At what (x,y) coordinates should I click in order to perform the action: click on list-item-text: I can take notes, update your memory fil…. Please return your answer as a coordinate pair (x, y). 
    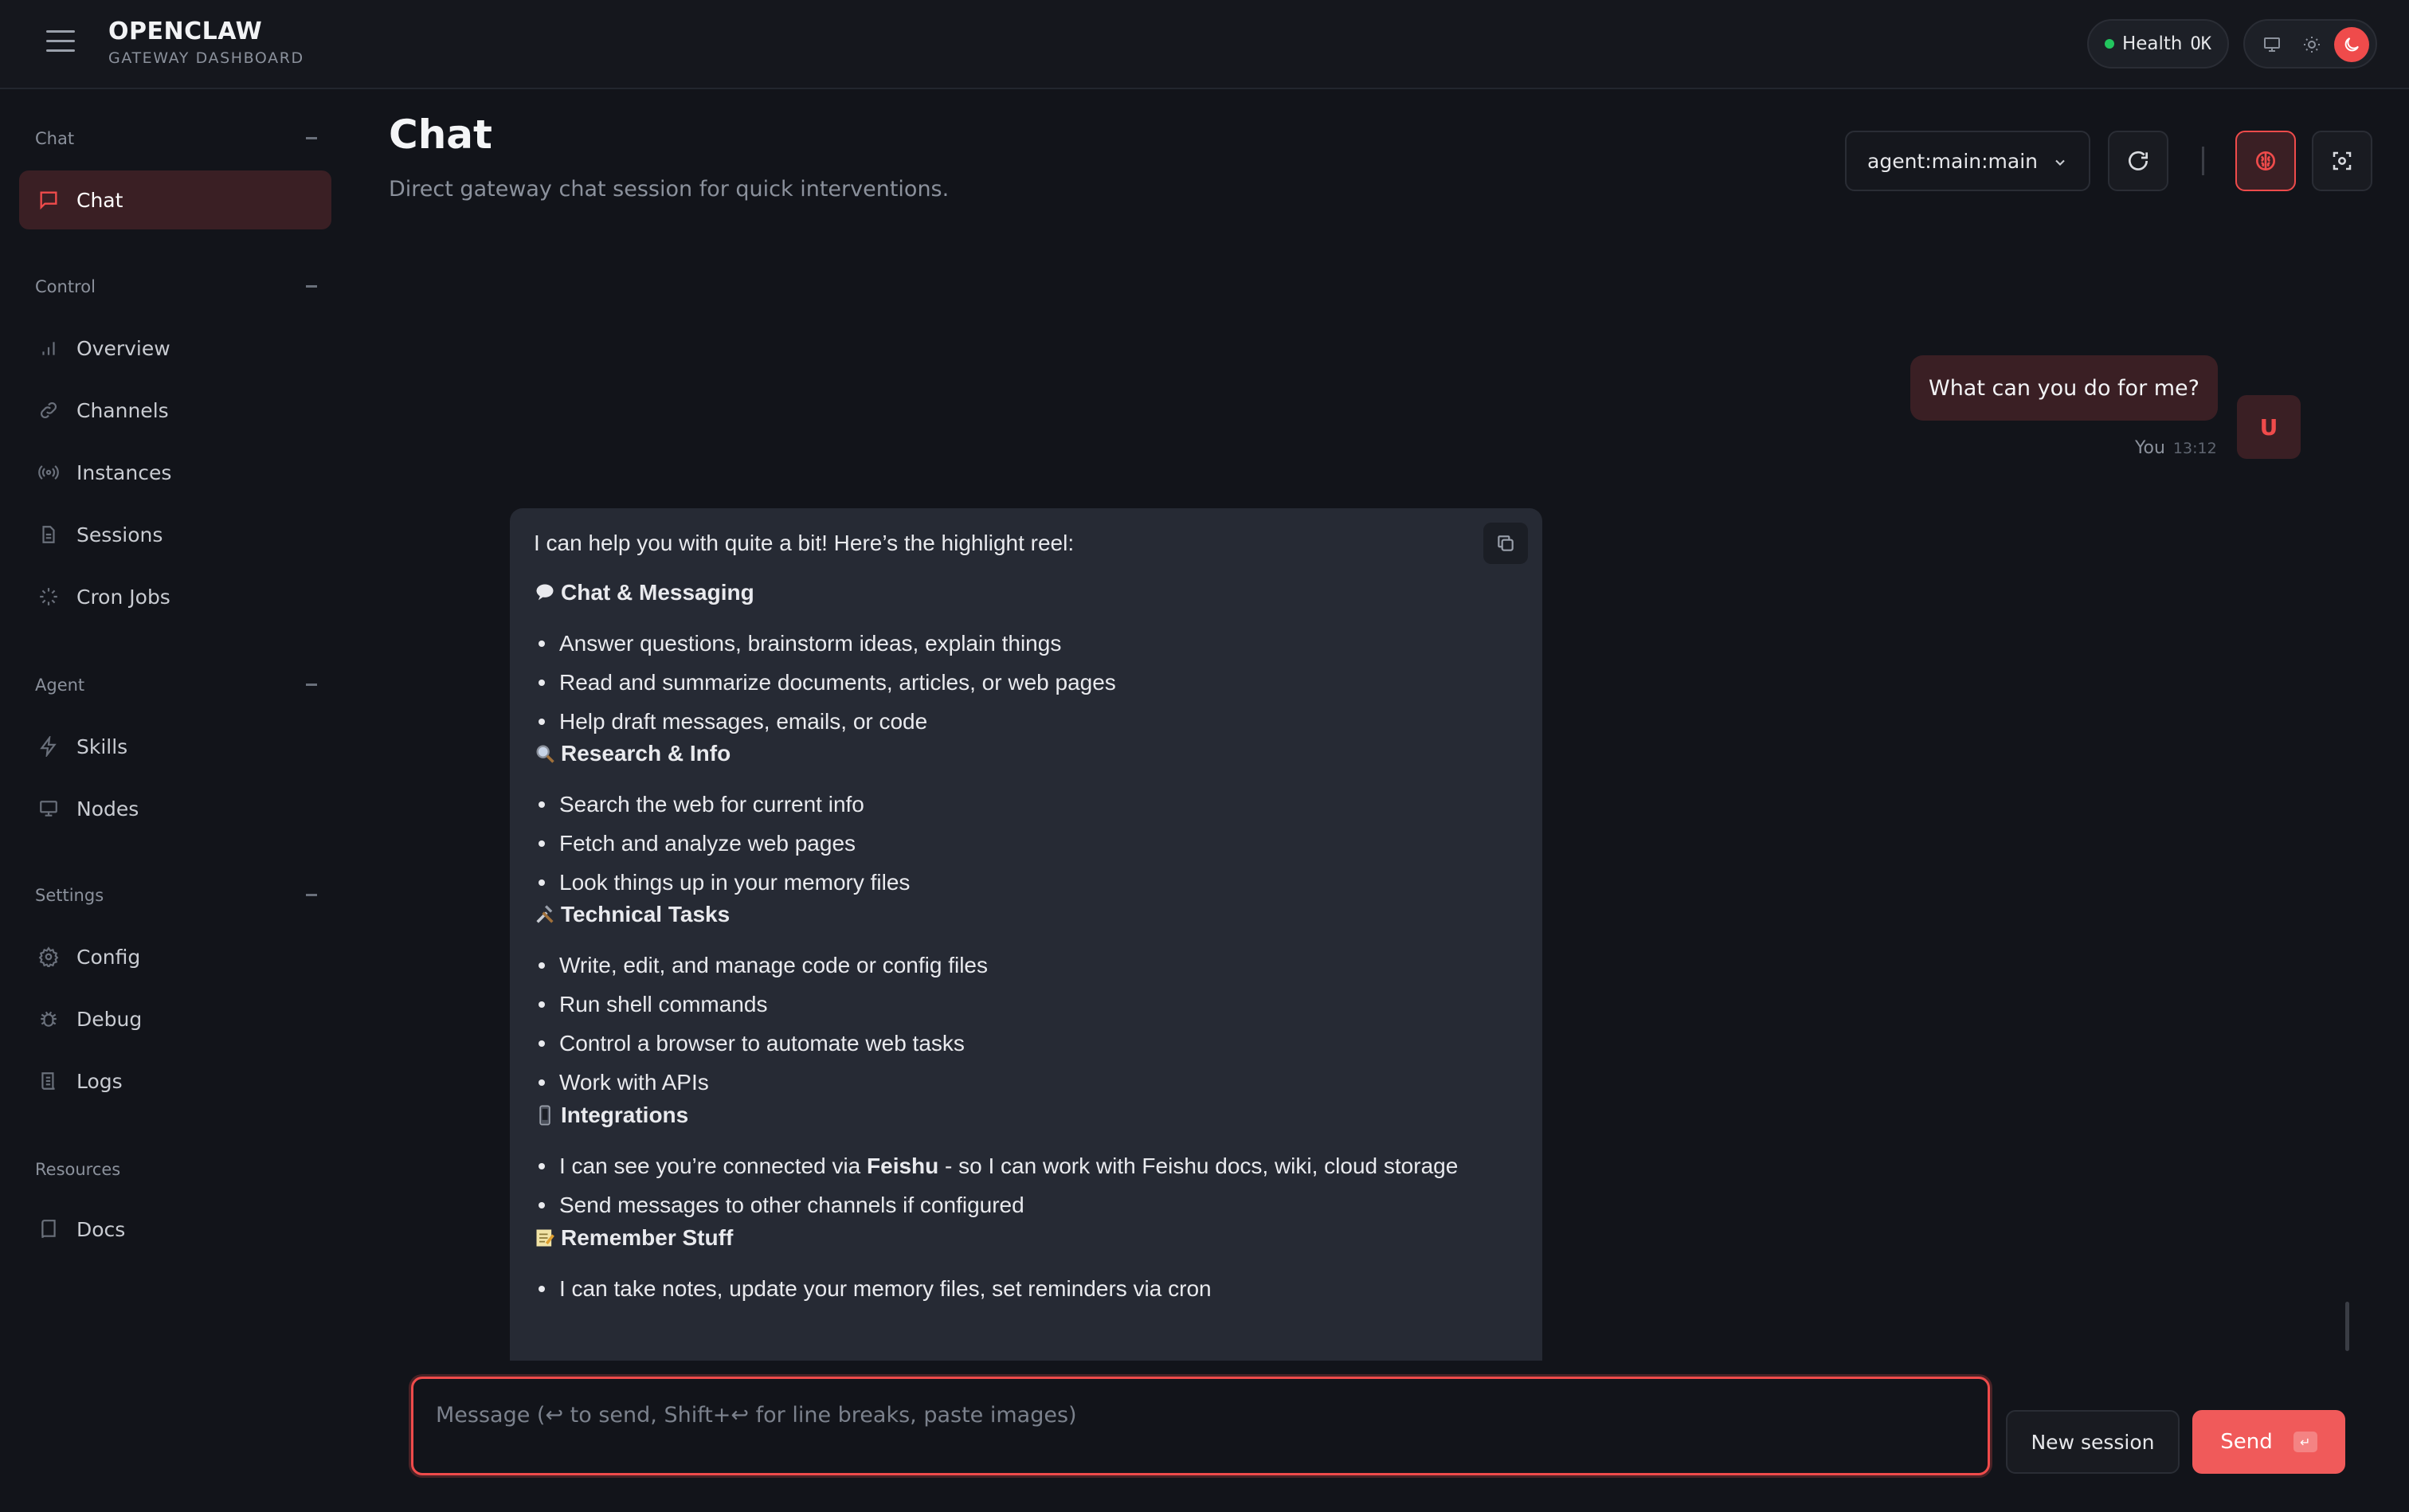
    Looking at the image, I should click on (885, 1289).